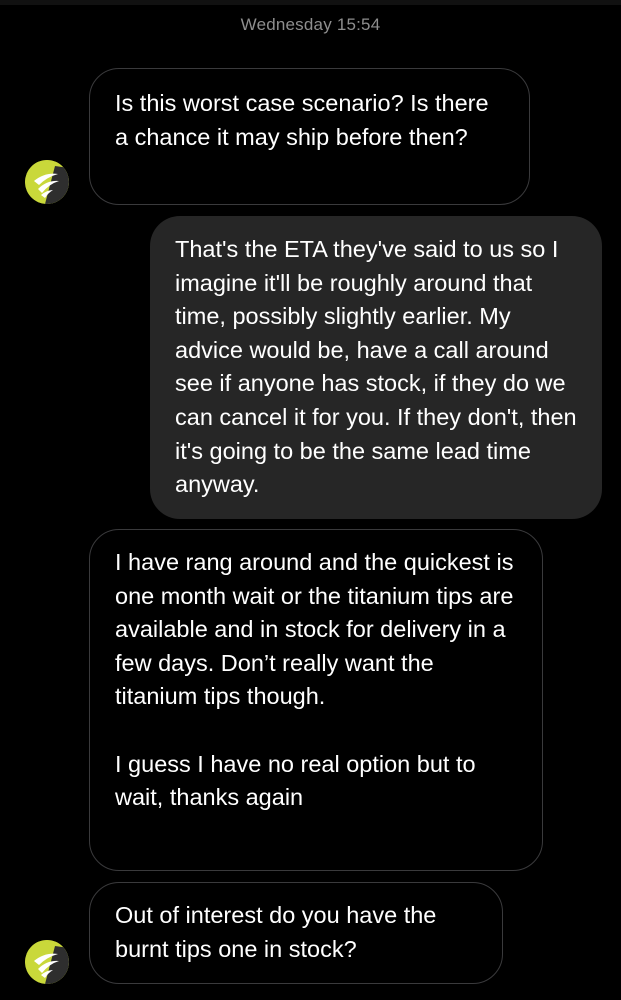  Describe the element at coordinates (310, 24) in the screenshot. I see `thread-timestamp: Wednesday 15:54` at that location.